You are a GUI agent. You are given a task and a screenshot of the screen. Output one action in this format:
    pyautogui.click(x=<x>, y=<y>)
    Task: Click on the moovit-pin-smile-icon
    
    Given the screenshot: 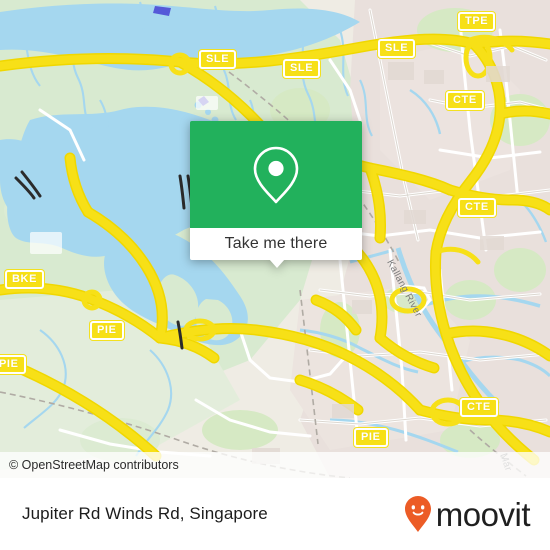 What is the action you would take?
    pyautogui.click(x=417, y=514)
    